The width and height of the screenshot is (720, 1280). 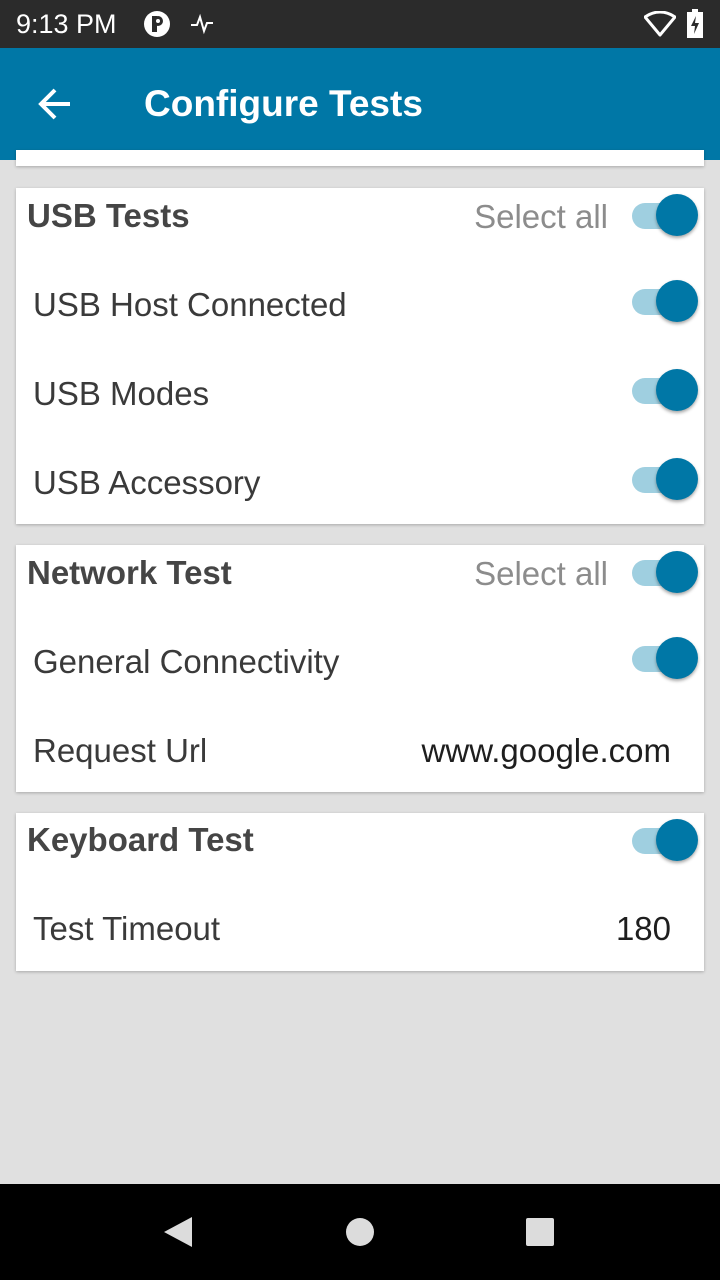 I want to click on test-timeout-value: 180, so click(x=643, y=929).